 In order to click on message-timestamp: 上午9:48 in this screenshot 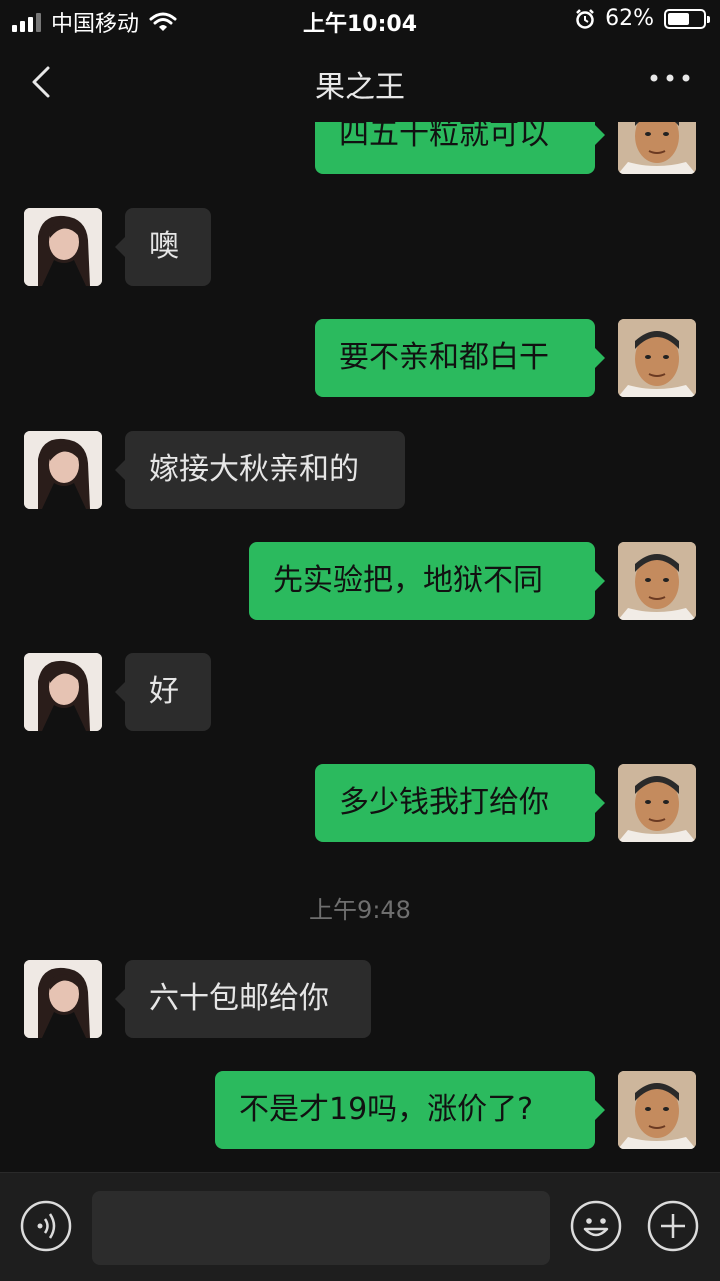, I will do `click(360, 910)`.